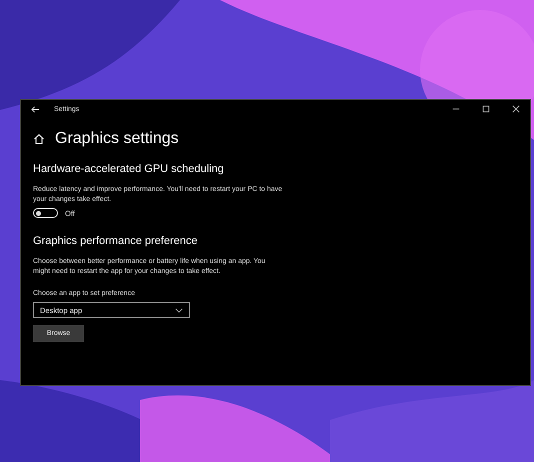 The height and width of the screenshot is (462, 534). I want to click on chevron-down-icon, so click(179, 310).